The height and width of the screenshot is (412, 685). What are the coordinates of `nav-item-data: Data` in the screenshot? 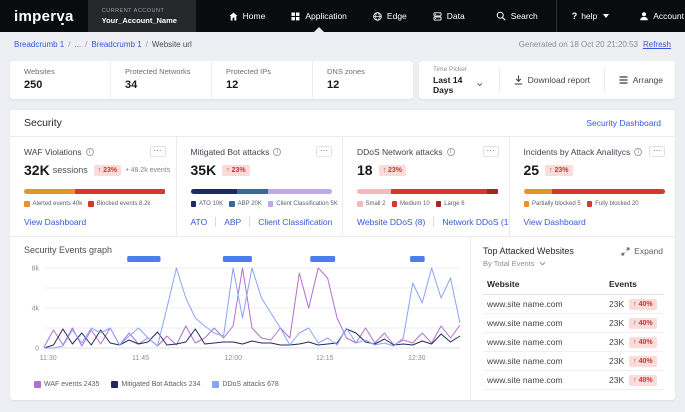 It's located at (449, 16).